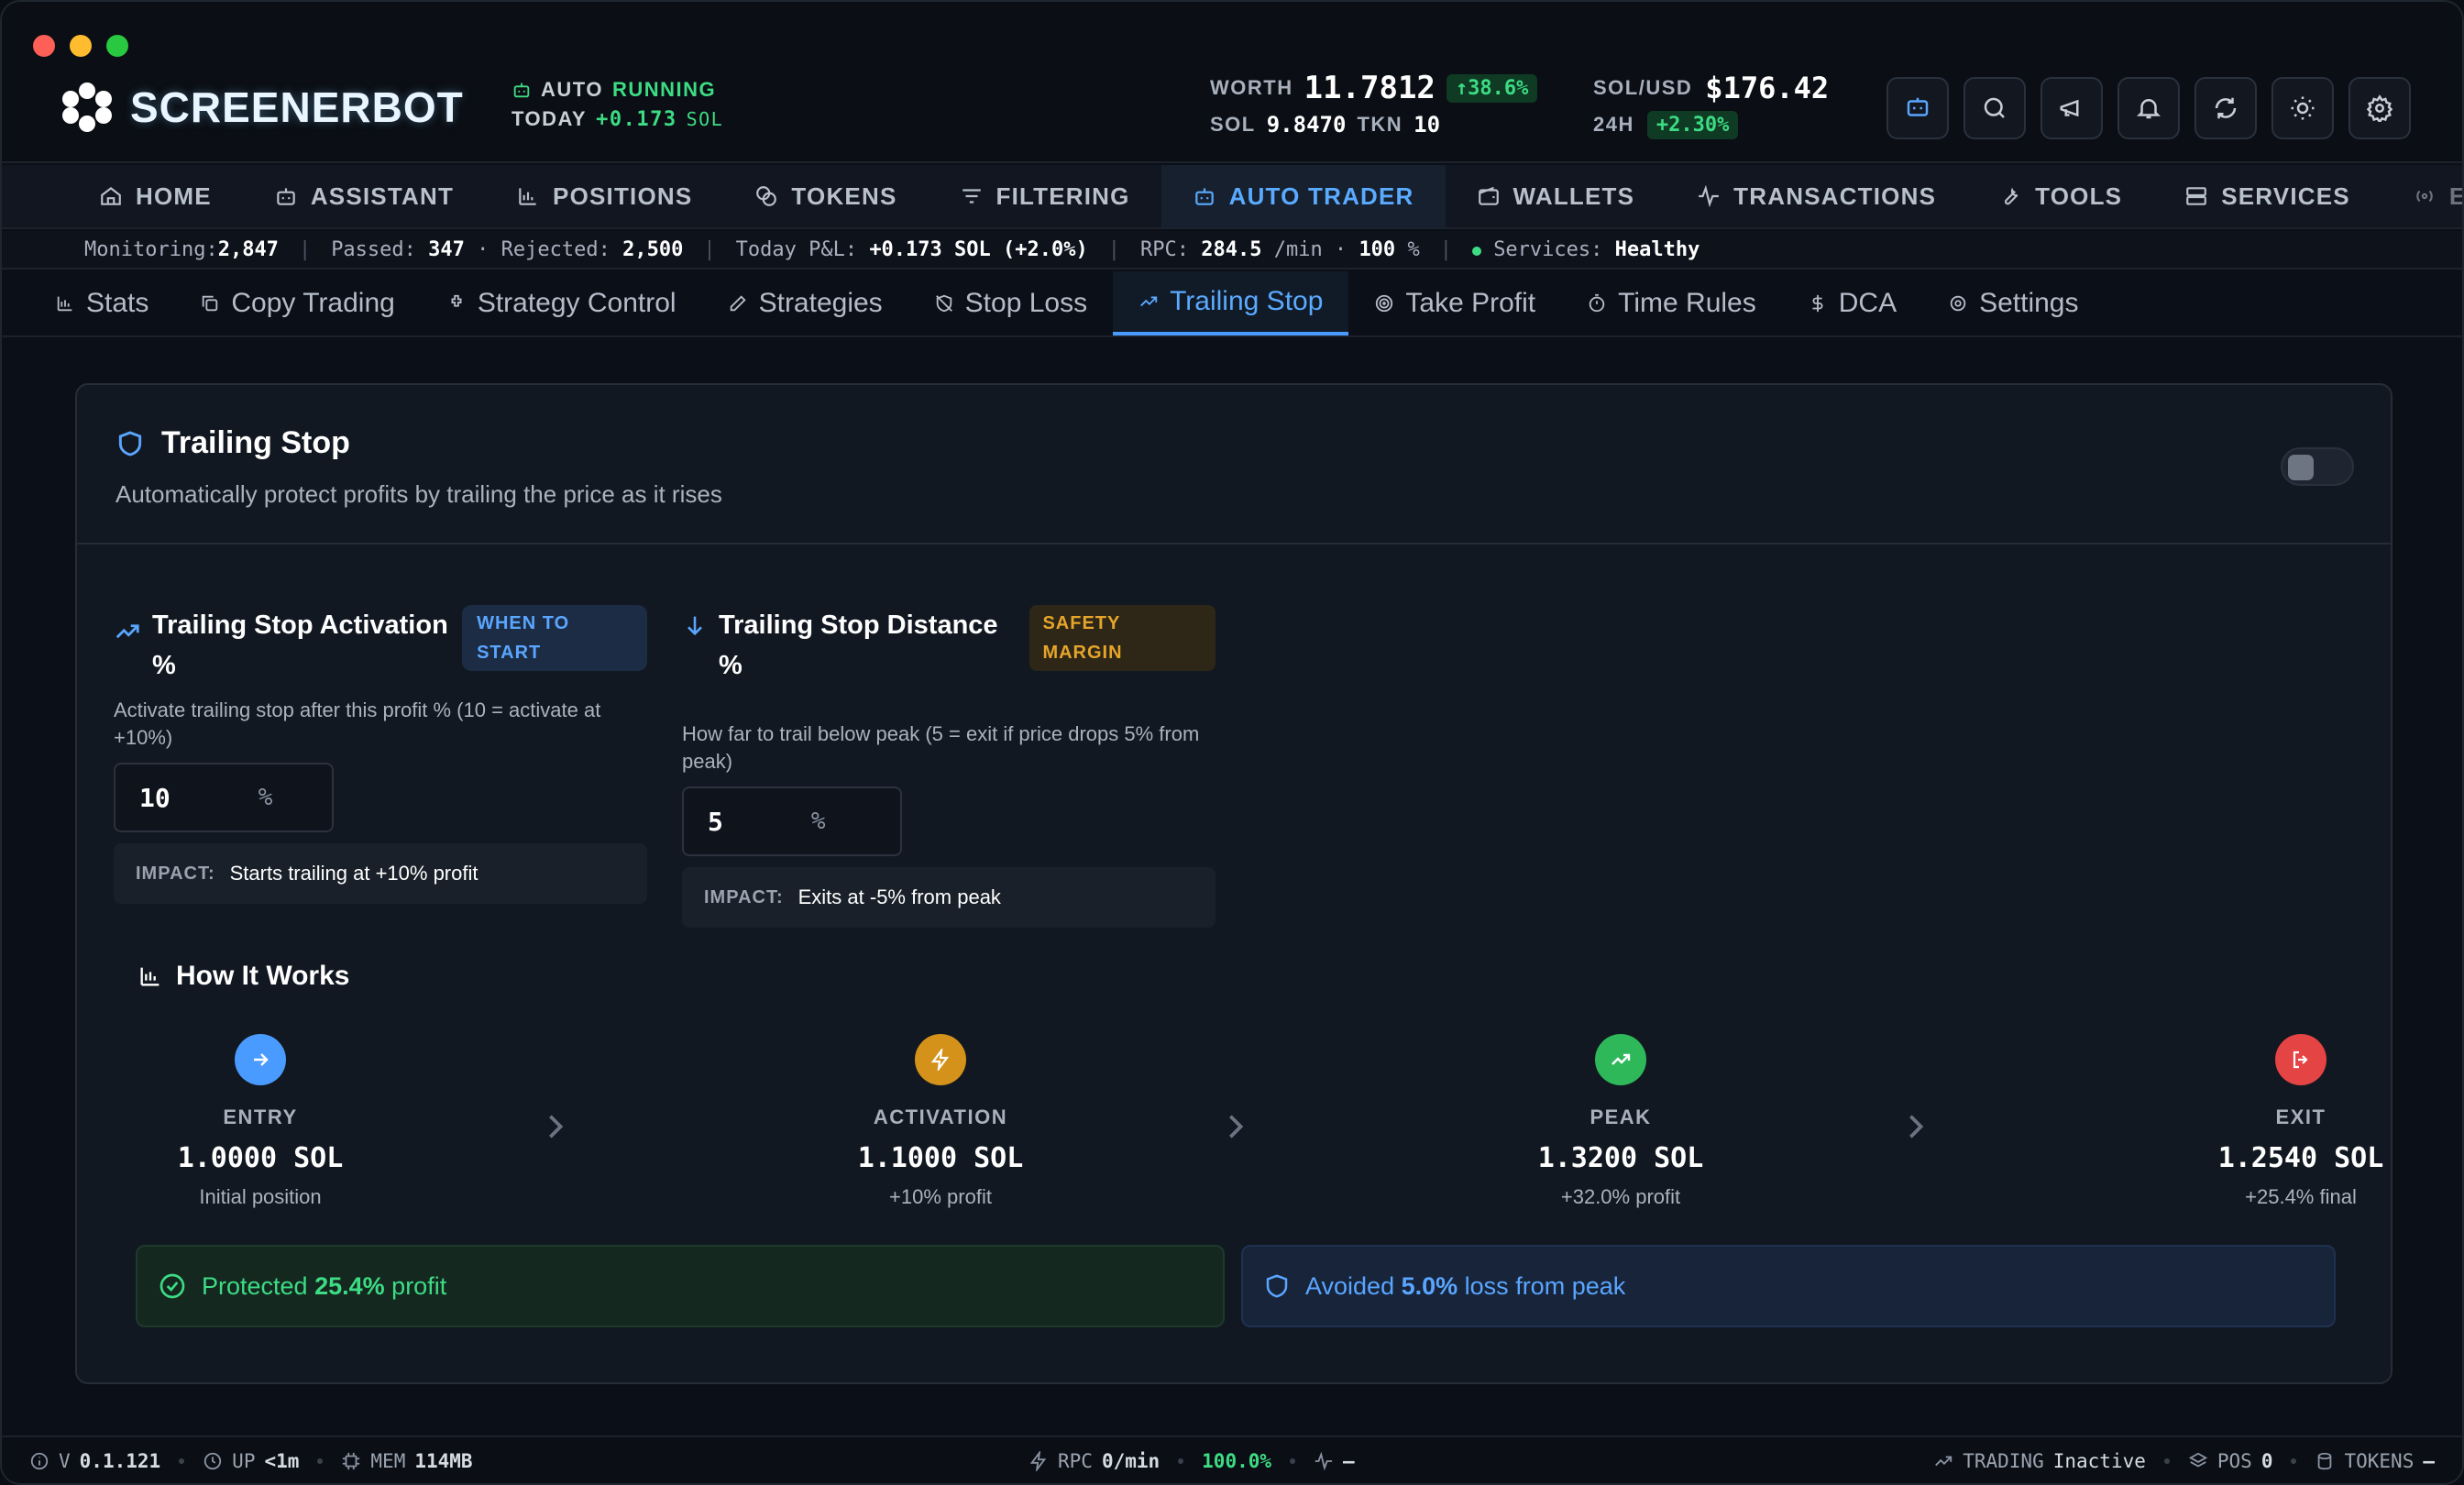  Describe the element at coordinates (2300, 1059) in the screenshot. I see `exit-icon` at that location.